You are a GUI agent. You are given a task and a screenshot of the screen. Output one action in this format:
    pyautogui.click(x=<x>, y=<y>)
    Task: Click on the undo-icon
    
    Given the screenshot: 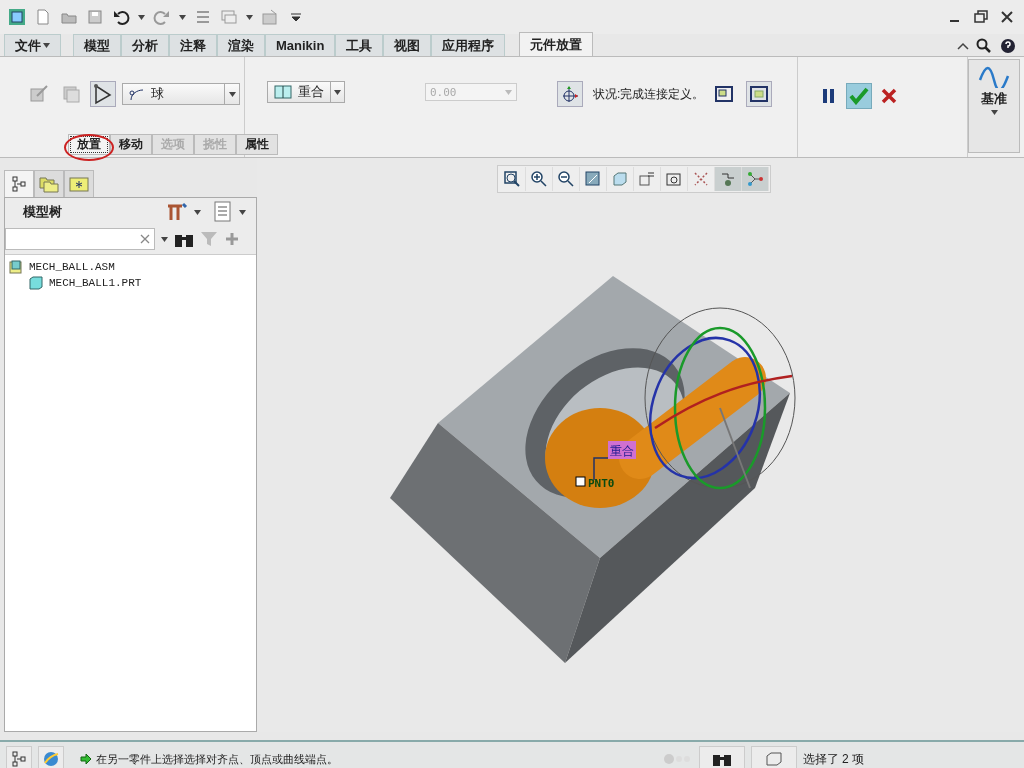 What is the action you would take?
    pyautogui.click(x=121, y=17)
    